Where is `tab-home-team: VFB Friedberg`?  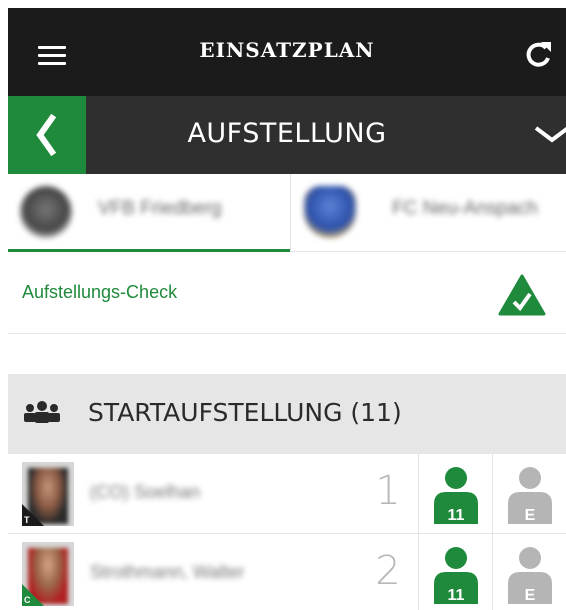
tab-home-team: VFB Friedberg is located at coordinates (149, 213).